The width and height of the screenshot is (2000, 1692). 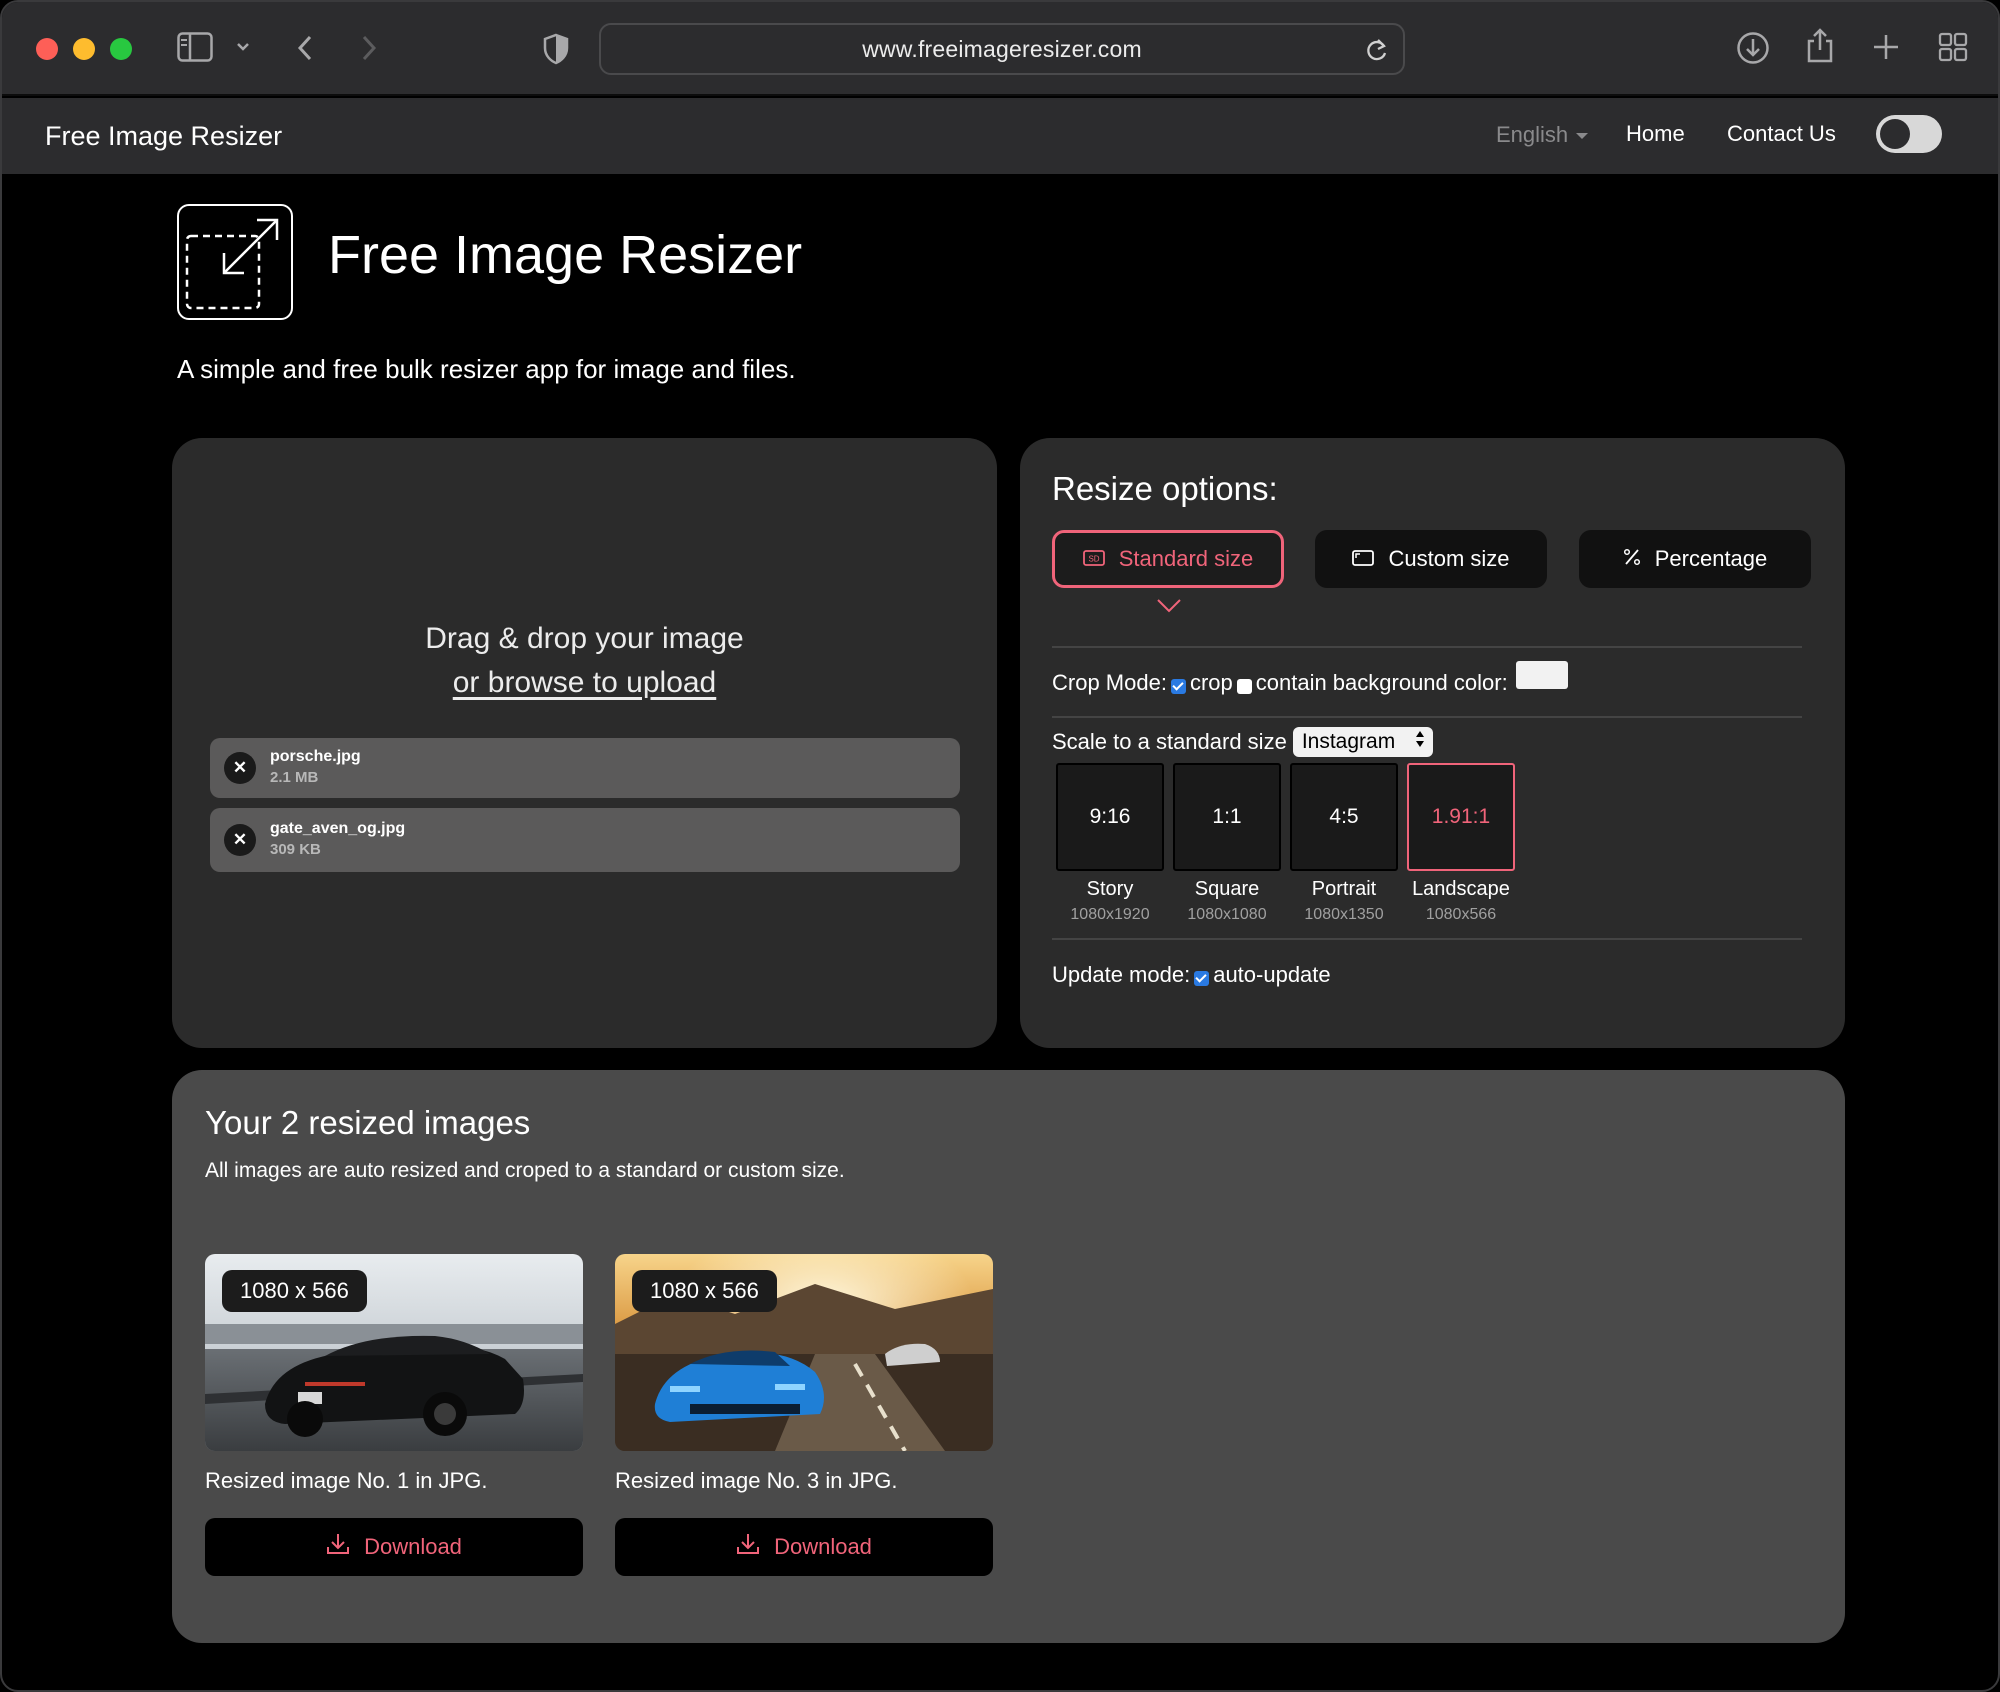 I want to click on address-bar: www.freeimageresizer.com, so click(x=1002, y=49).